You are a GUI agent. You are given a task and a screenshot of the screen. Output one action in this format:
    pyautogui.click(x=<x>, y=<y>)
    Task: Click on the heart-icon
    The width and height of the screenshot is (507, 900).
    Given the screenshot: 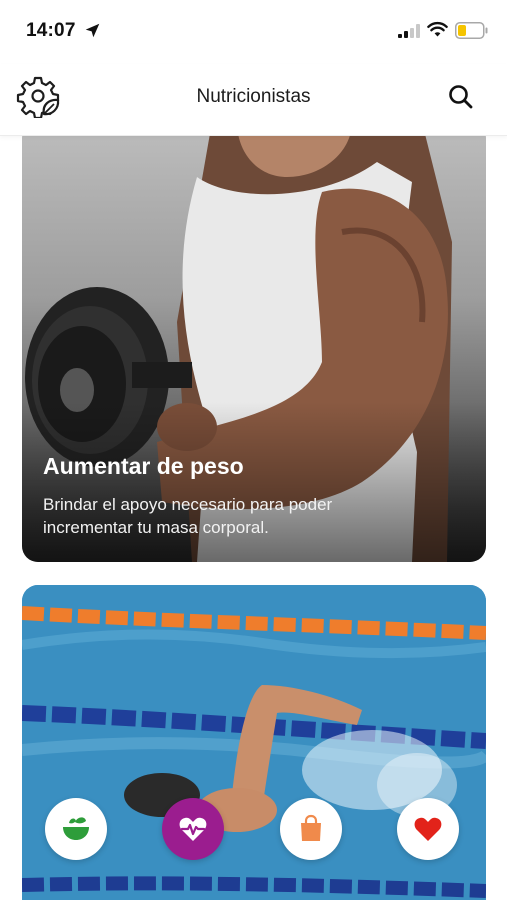 What is the action you would take?
    pyautogui.click(x=428, y=829)
    